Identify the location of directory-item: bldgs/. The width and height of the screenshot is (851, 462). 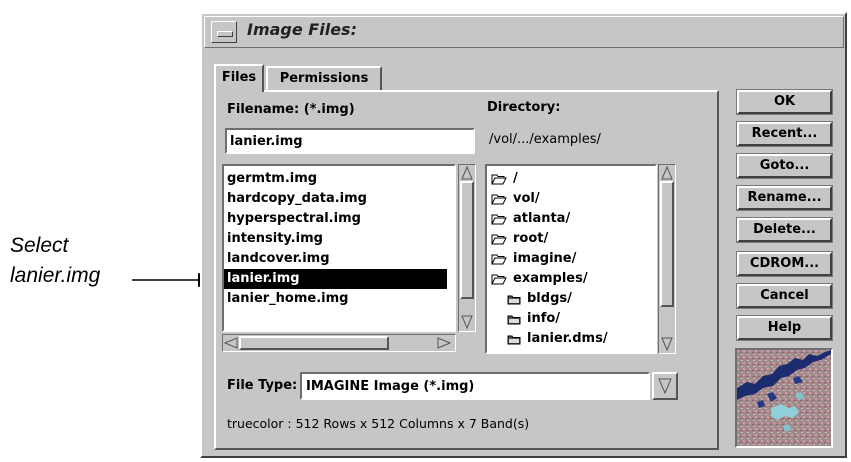
(573, 299).